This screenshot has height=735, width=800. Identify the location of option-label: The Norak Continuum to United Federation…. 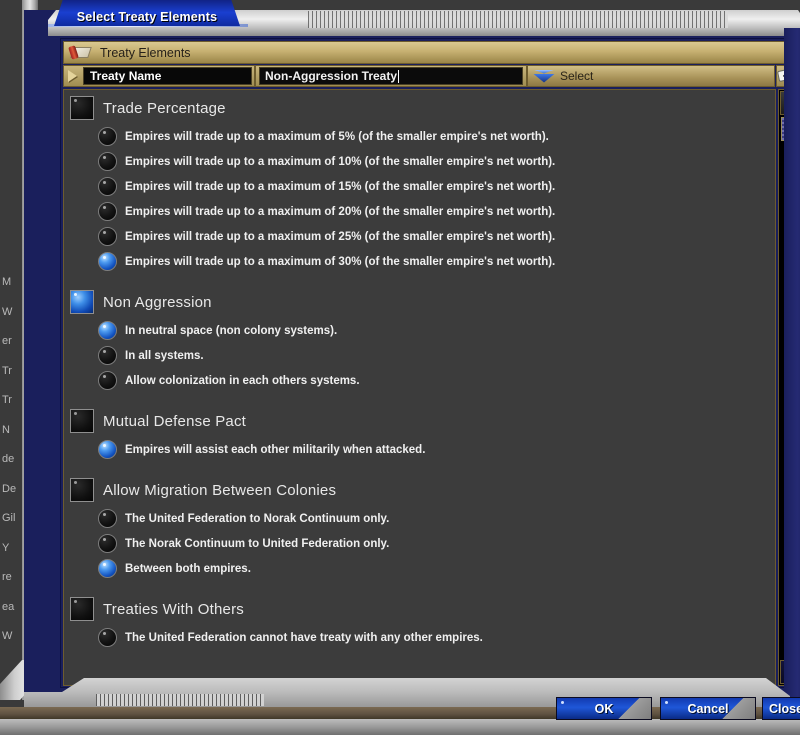
(257, 543).